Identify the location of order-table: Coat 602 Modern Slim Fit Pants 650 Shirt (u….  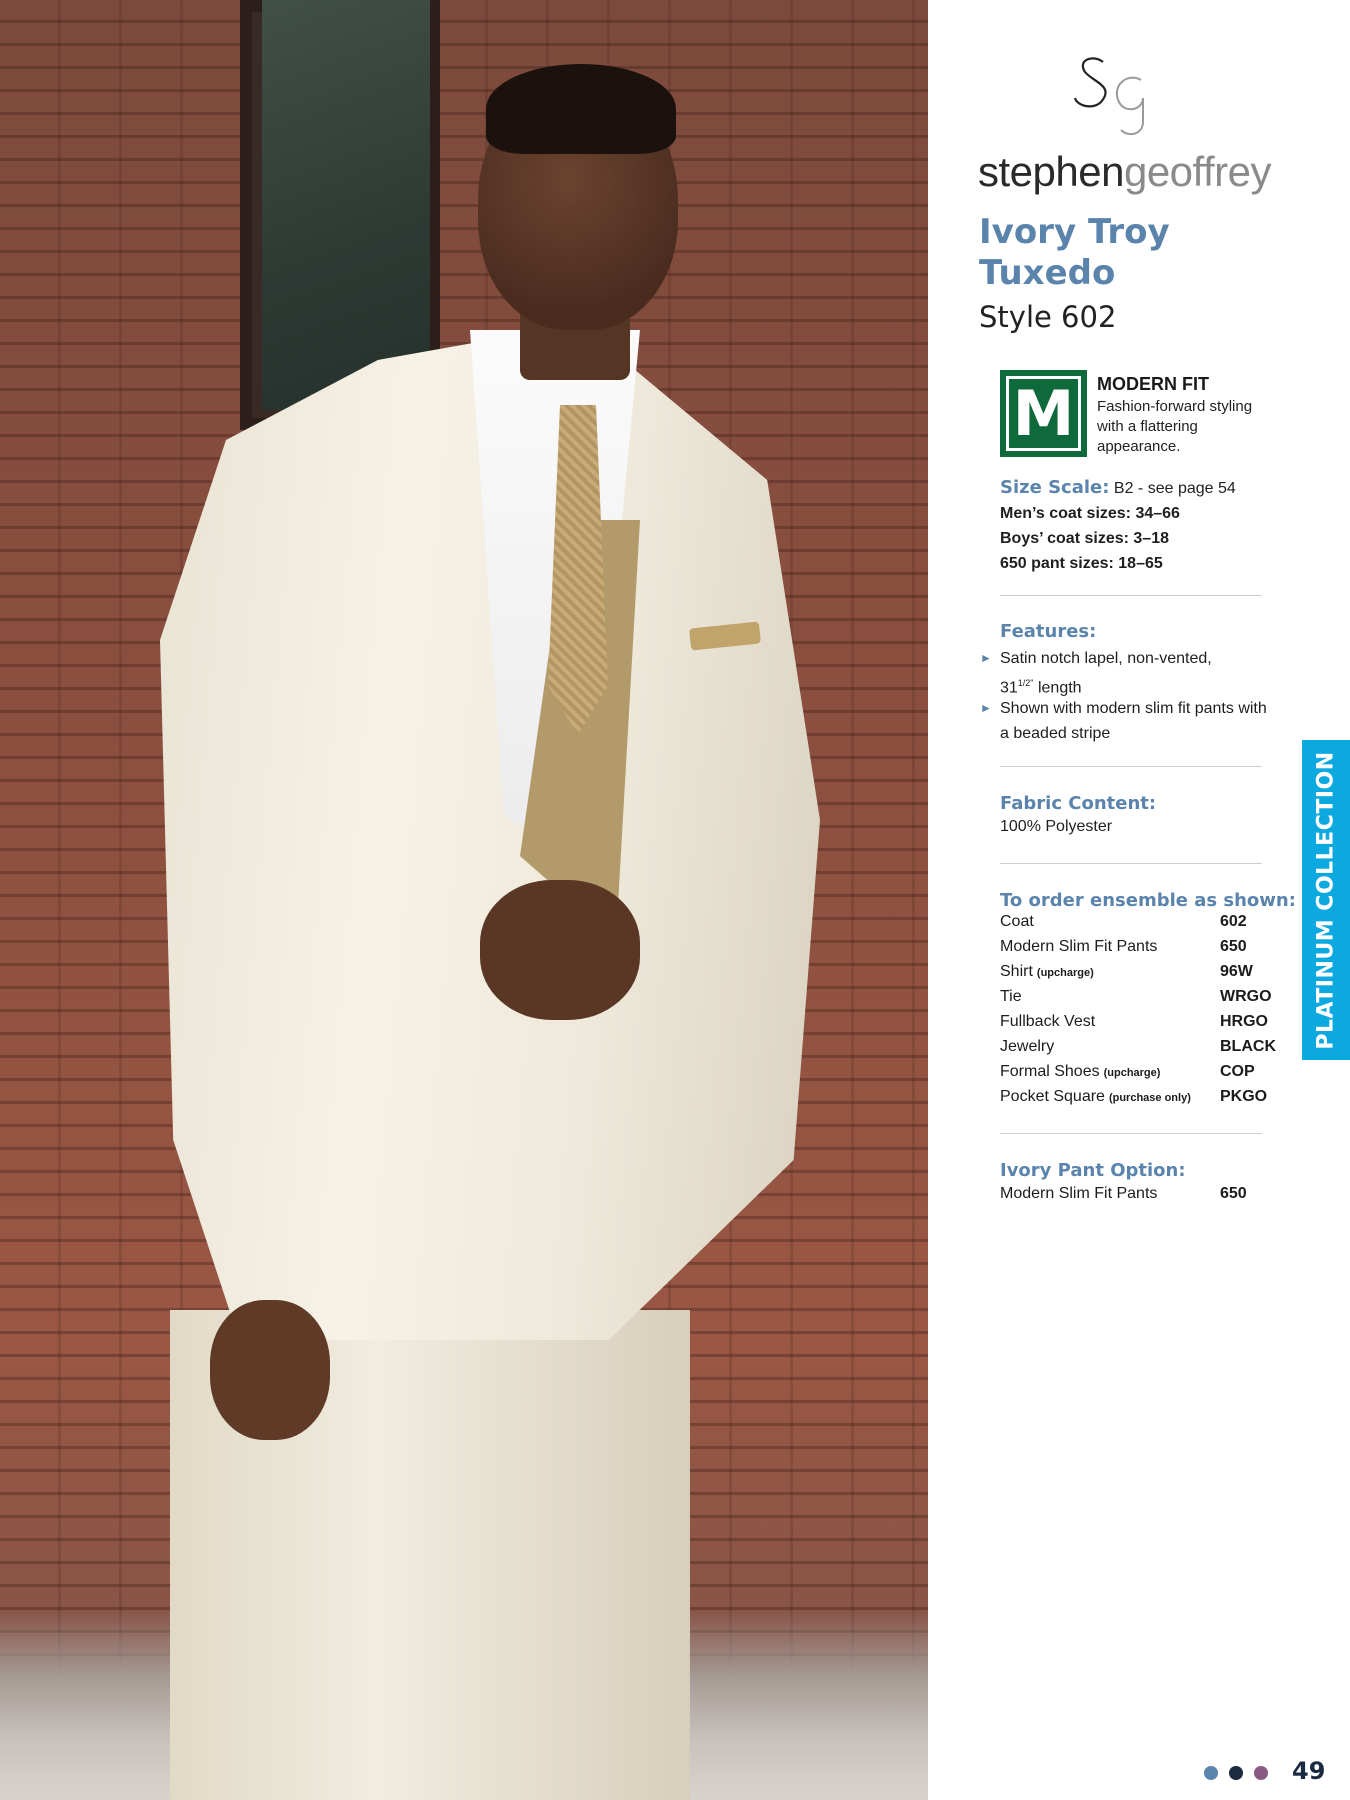
(1138, 1013).